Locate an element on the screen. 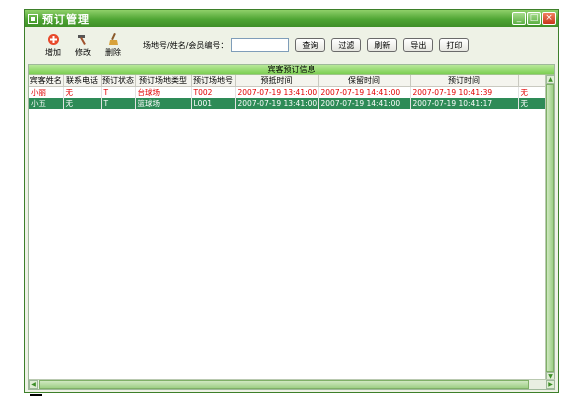  add-label: 增加 is located at coordinates (53, 52).